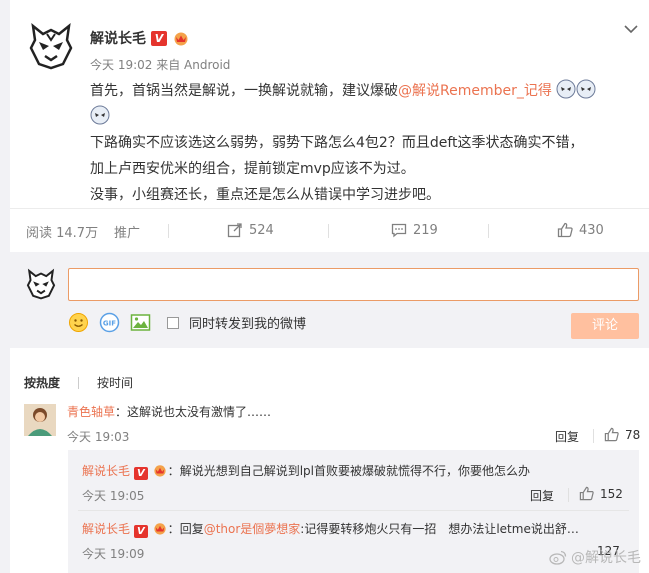 The image size is (649, 573). I want to click on reply-item: 解说长毛 V ：解说光想到自己解说到lpl首败要被爆破就慌得不行，你要他怎么办, so click(306, 471).